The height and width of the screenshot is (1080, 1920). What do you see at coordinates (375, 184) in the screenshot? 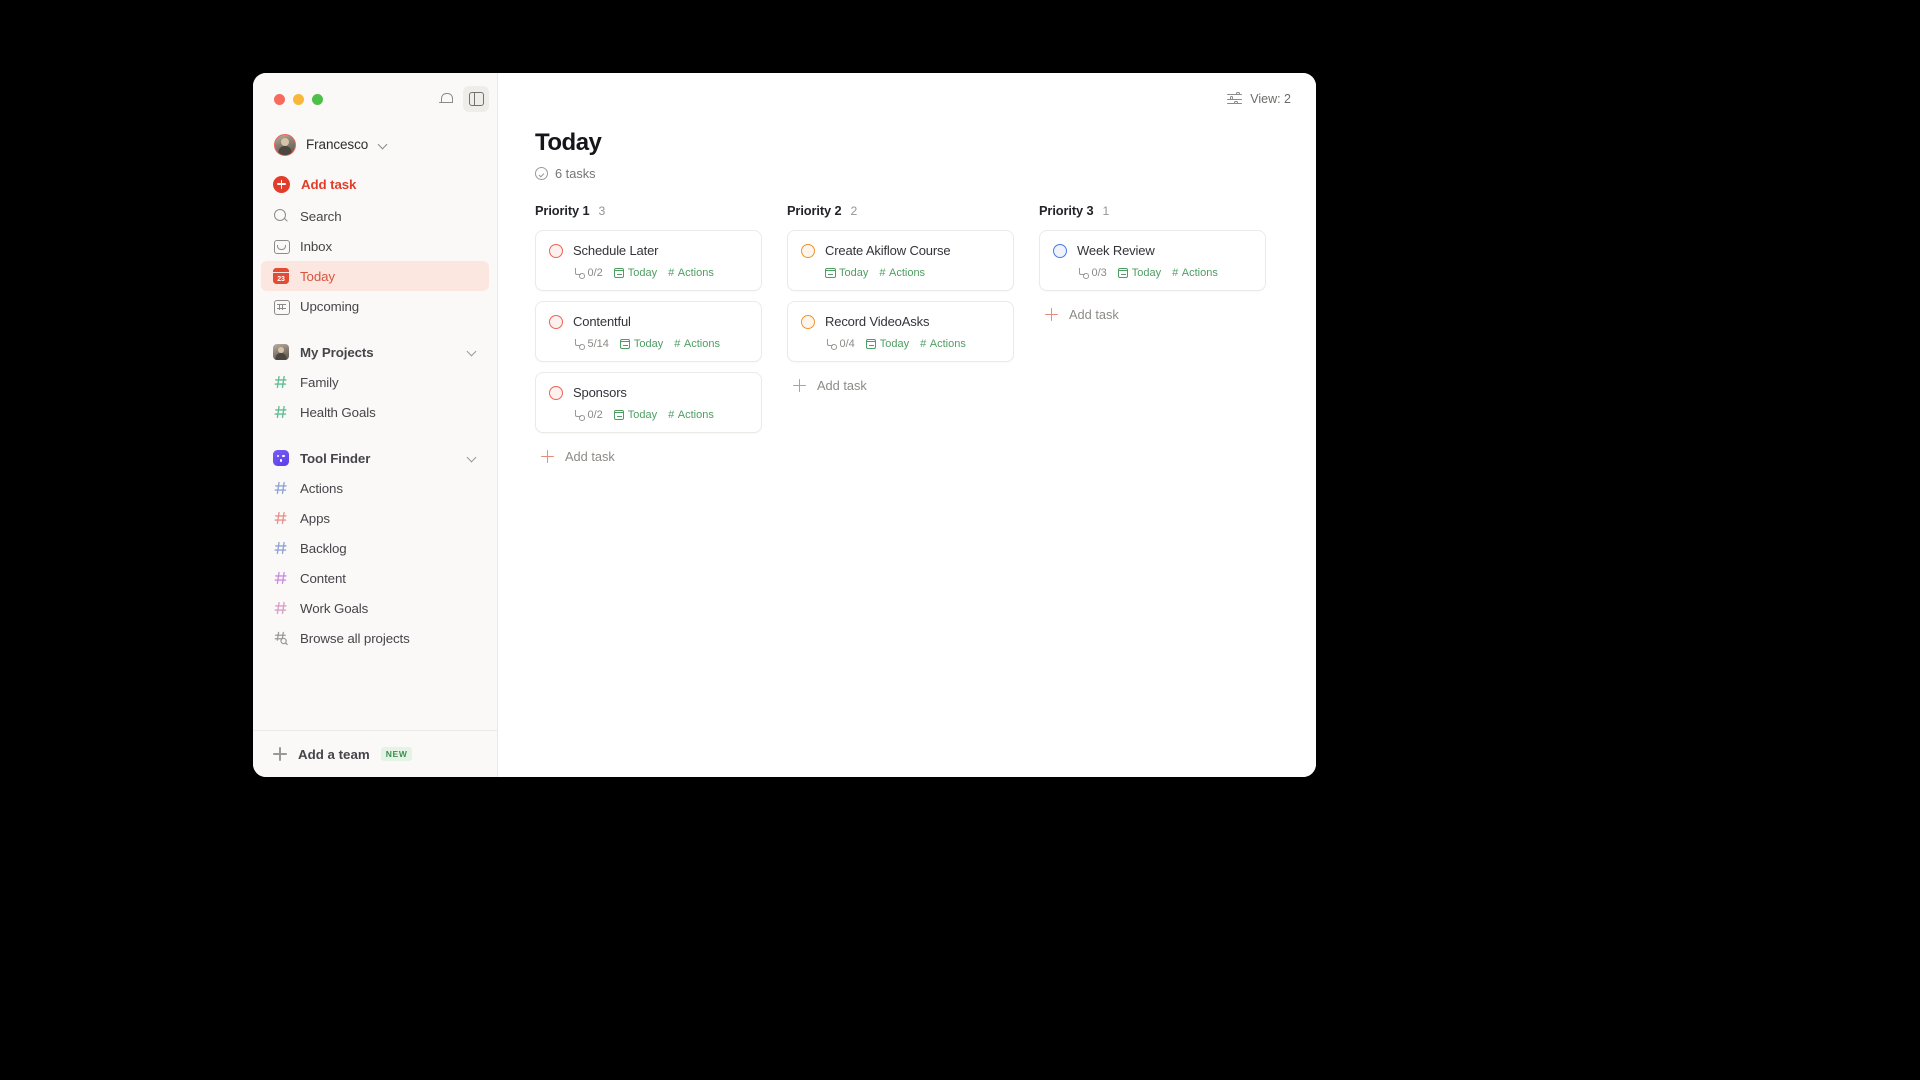
I see `sidebar-item-add-task: Add task` at bounding box center [375, 184].